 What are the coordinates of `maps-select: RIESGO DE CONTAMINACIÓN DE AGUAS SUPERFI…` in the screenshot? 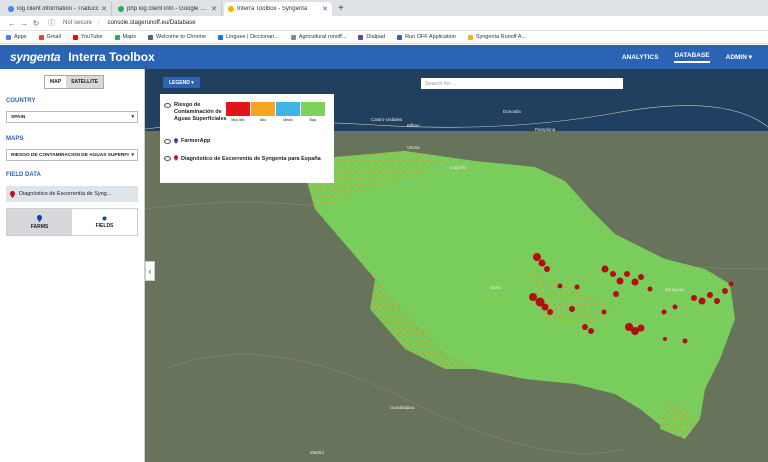 It's located at (72, 155).